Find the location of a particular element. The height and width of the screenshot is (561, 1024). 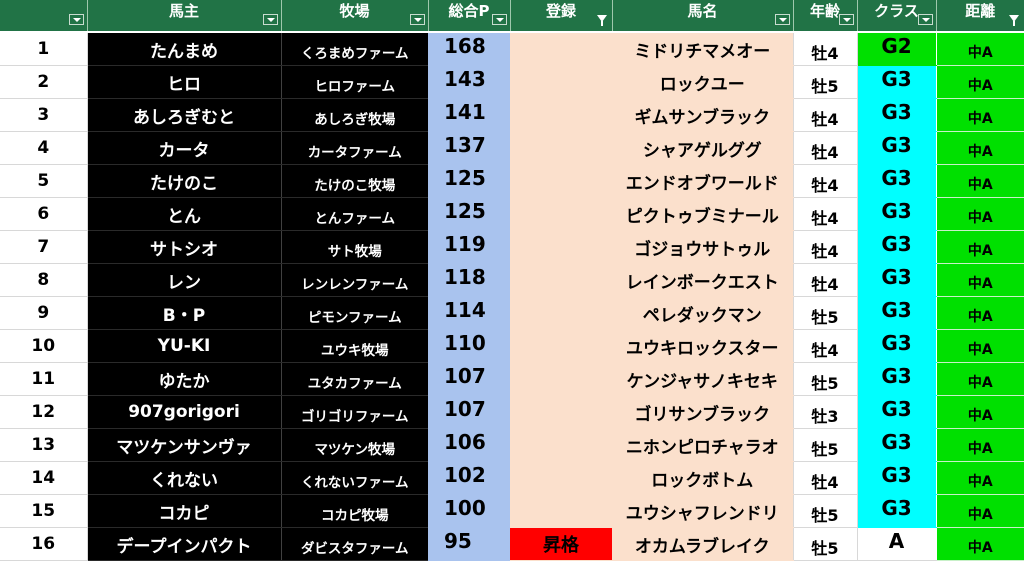

farm-cell: サト牧場 is located at coordinates (354, 247).